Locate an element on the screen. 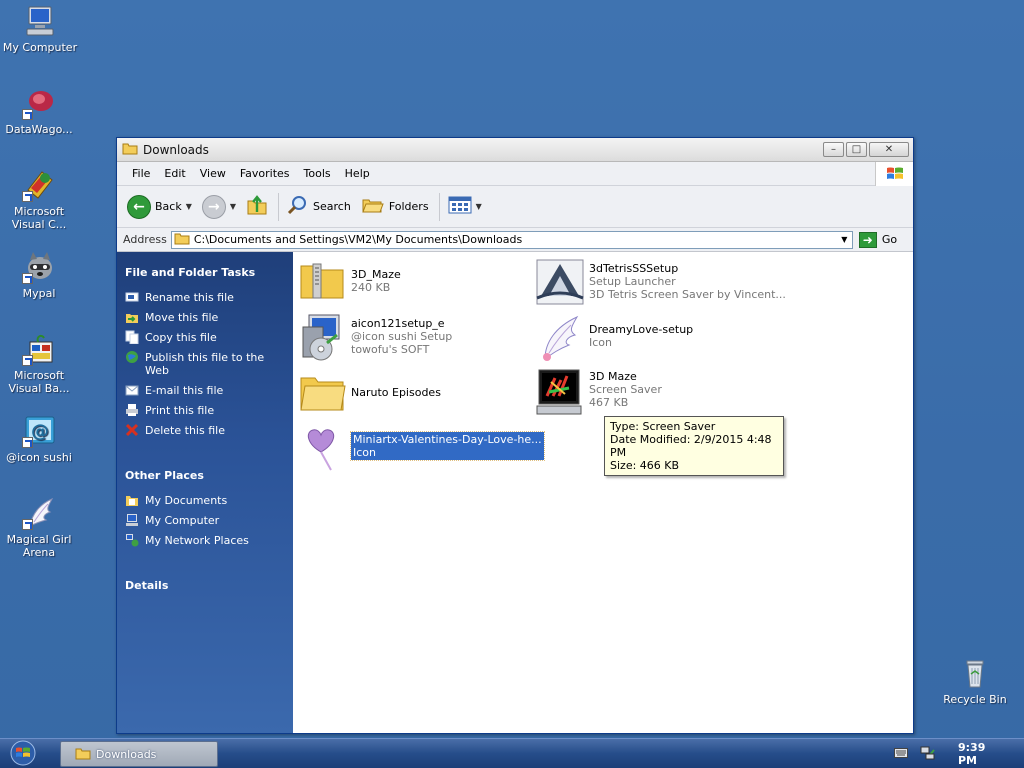 This screenshot has width=1024, height=768. menu-tools: Tools is located at coordinates (317, 173).